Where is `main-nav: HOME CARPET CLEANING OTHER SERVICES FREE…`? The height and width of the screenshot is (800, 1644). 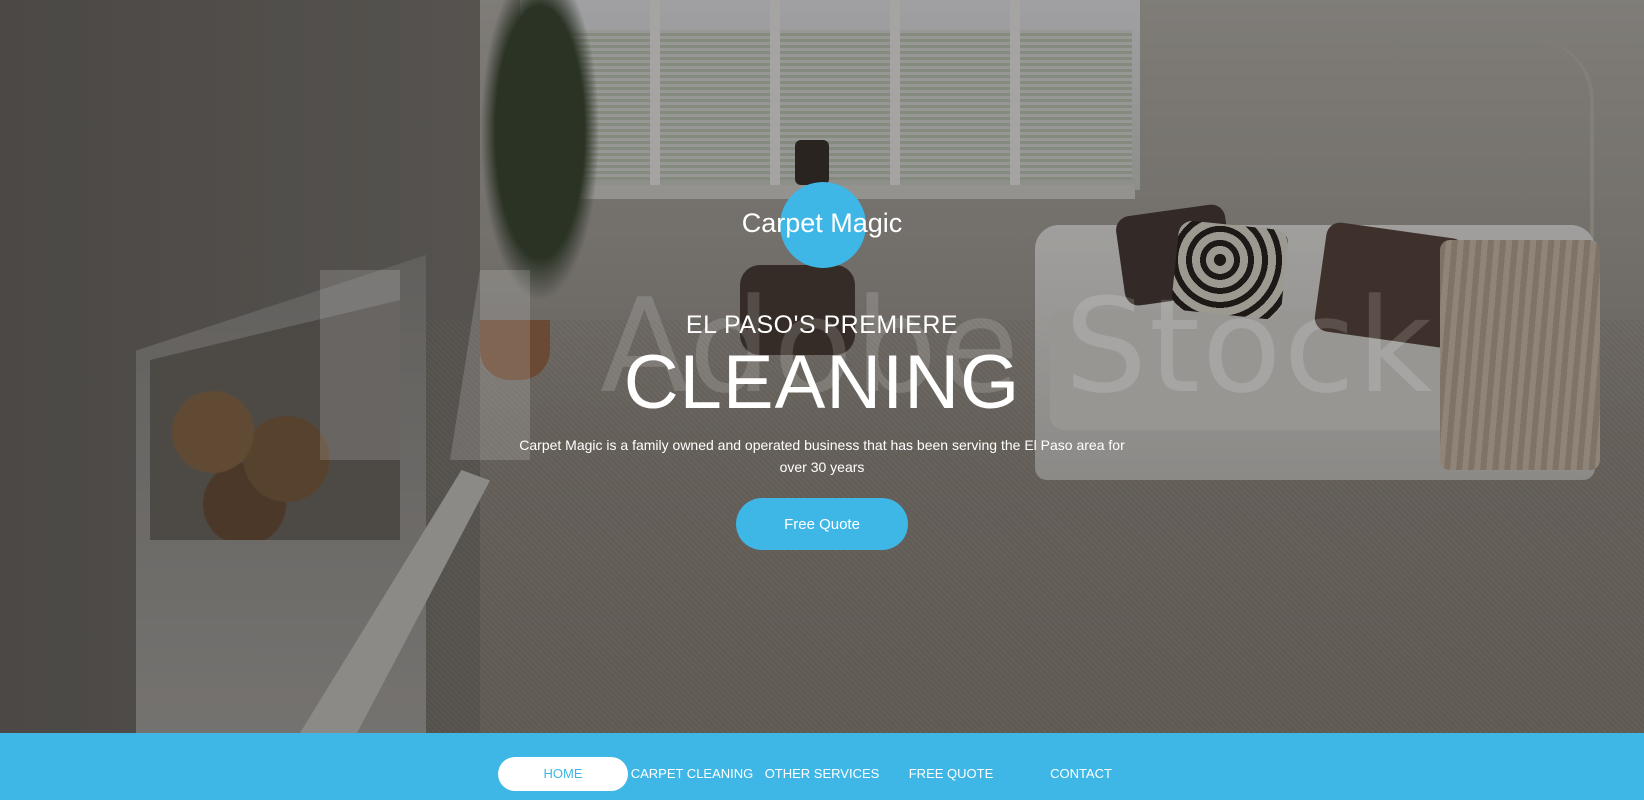 main-nav: HOME CARPET CLEANING OTHER SERVICES FREE… is located at coordinates (822, 766).